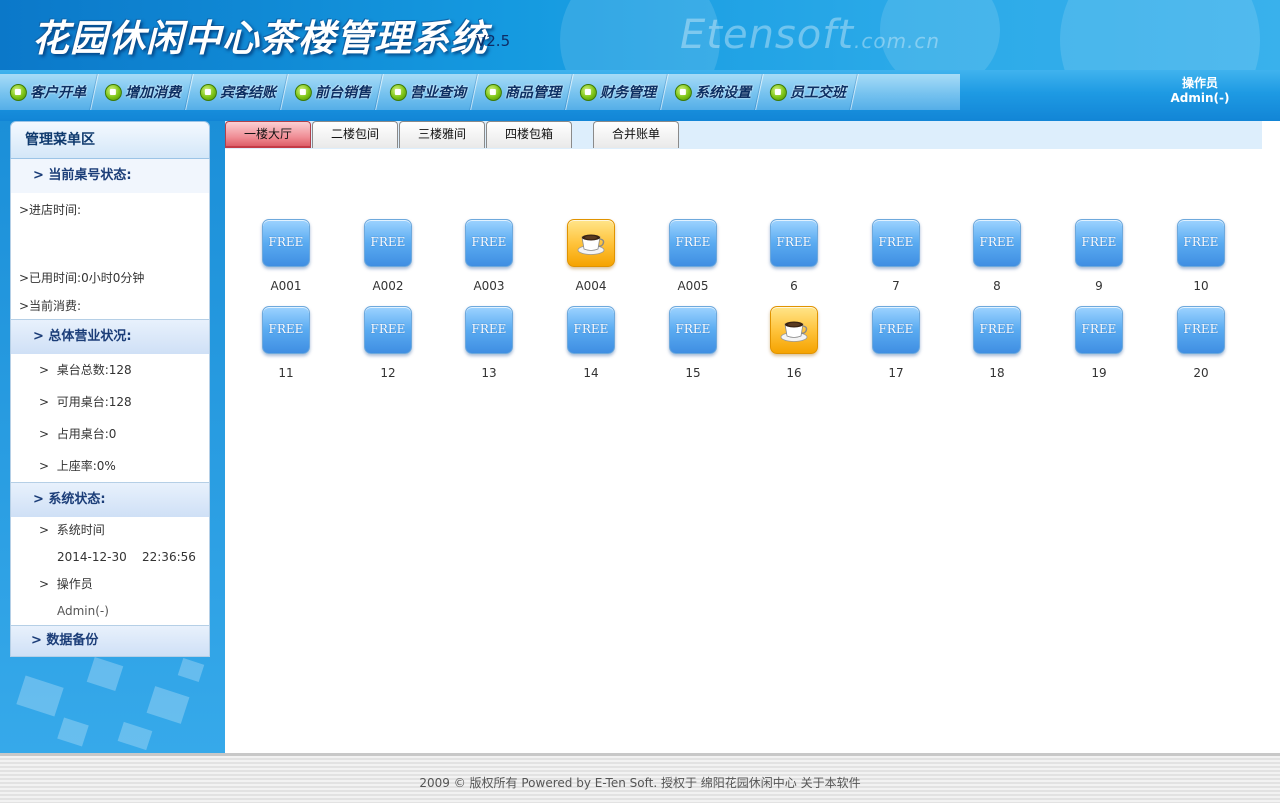  Describe the element at coordinates (110, 500) in the screenshot. I see `system-heading: > 系统状态:` at that location.